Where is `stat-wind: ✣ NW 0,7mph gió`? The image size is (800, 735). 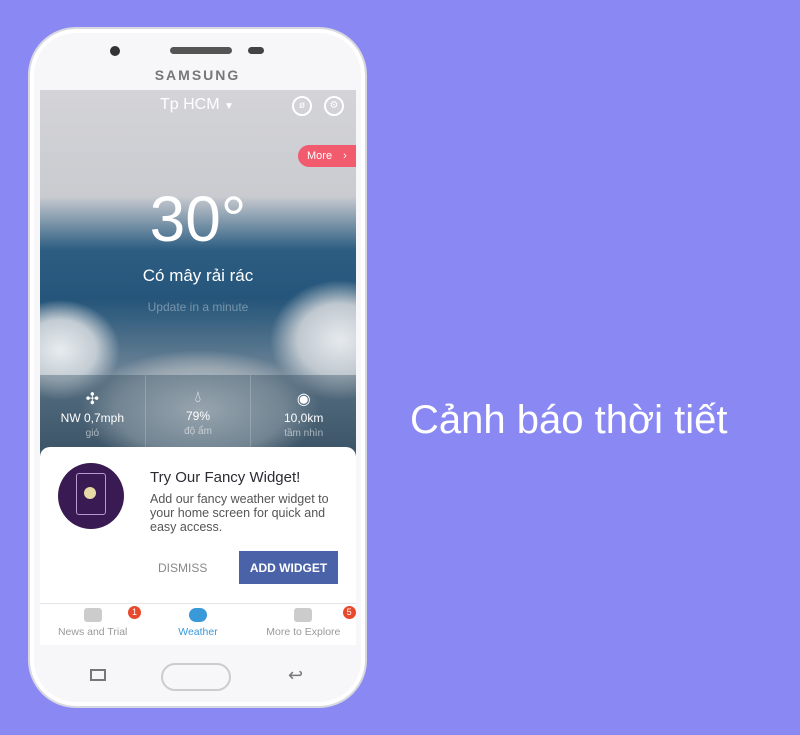
stat-wind: ✣ NW 0,7mph gió is located at coordinates (93, 412).